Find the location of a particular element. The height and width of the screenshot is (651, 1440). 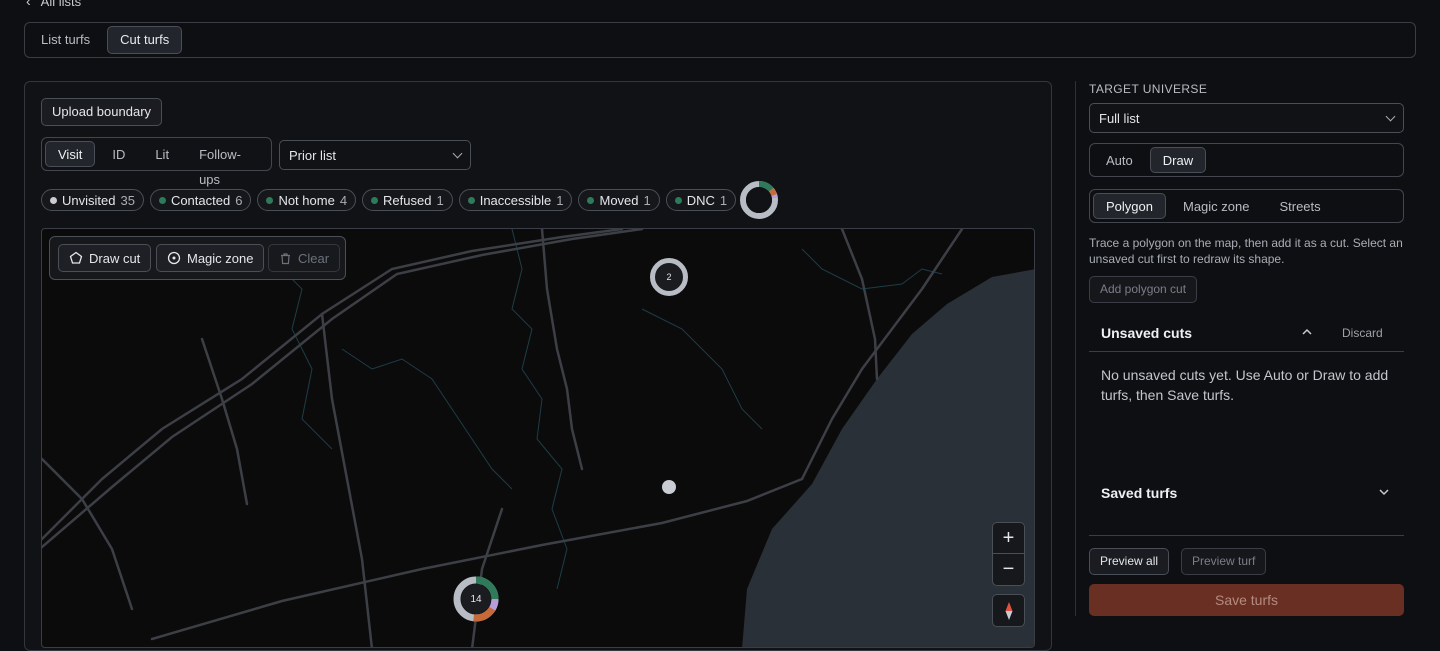

chip-contacted: Contacted 6 is located at coordinates (200, 200).